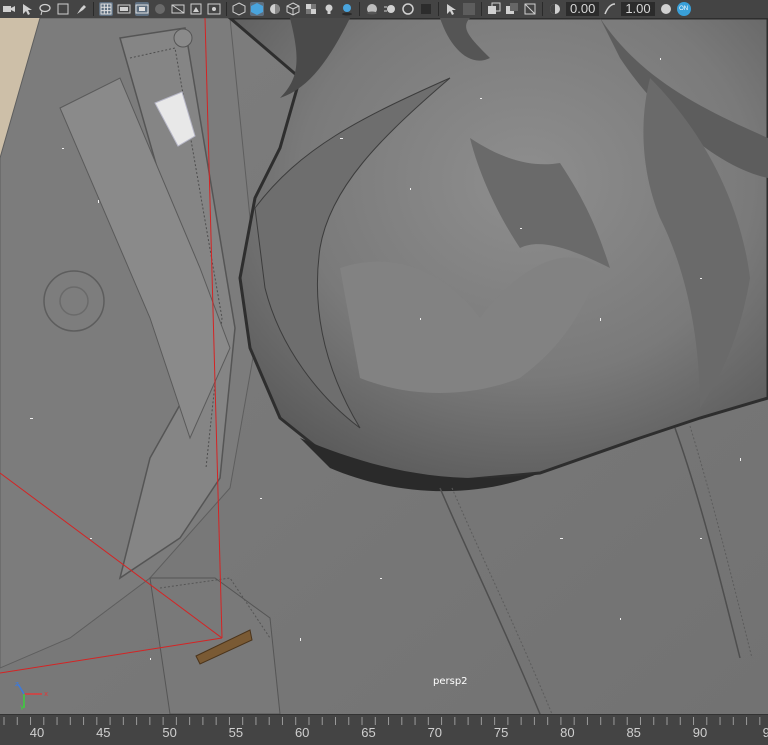  Describe the element at coordinates (22, 706) in the screenshot. I see `axis-y-label: y` at that location.